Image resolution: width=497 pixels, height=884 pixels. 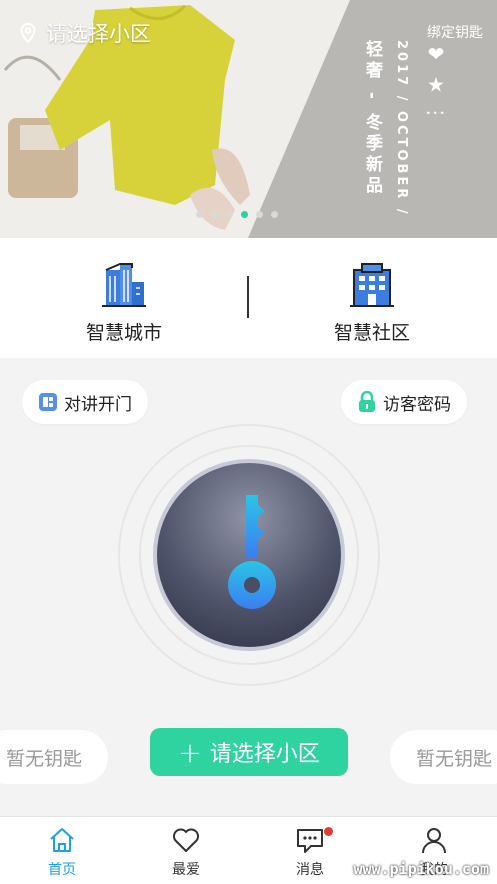 What do you see at coordinates (190, 752) in the screenshot?
I see `plus-icon: +` at bounding box center [190, 752].